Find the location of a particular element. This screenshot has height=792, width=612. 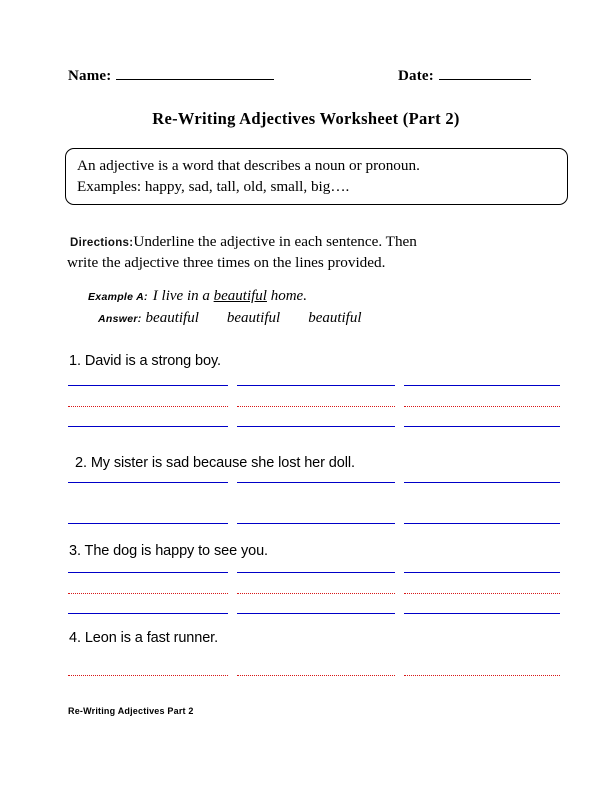

question-3-text: 3. The dog is happy to see you. is located at coordinates (168, 551).